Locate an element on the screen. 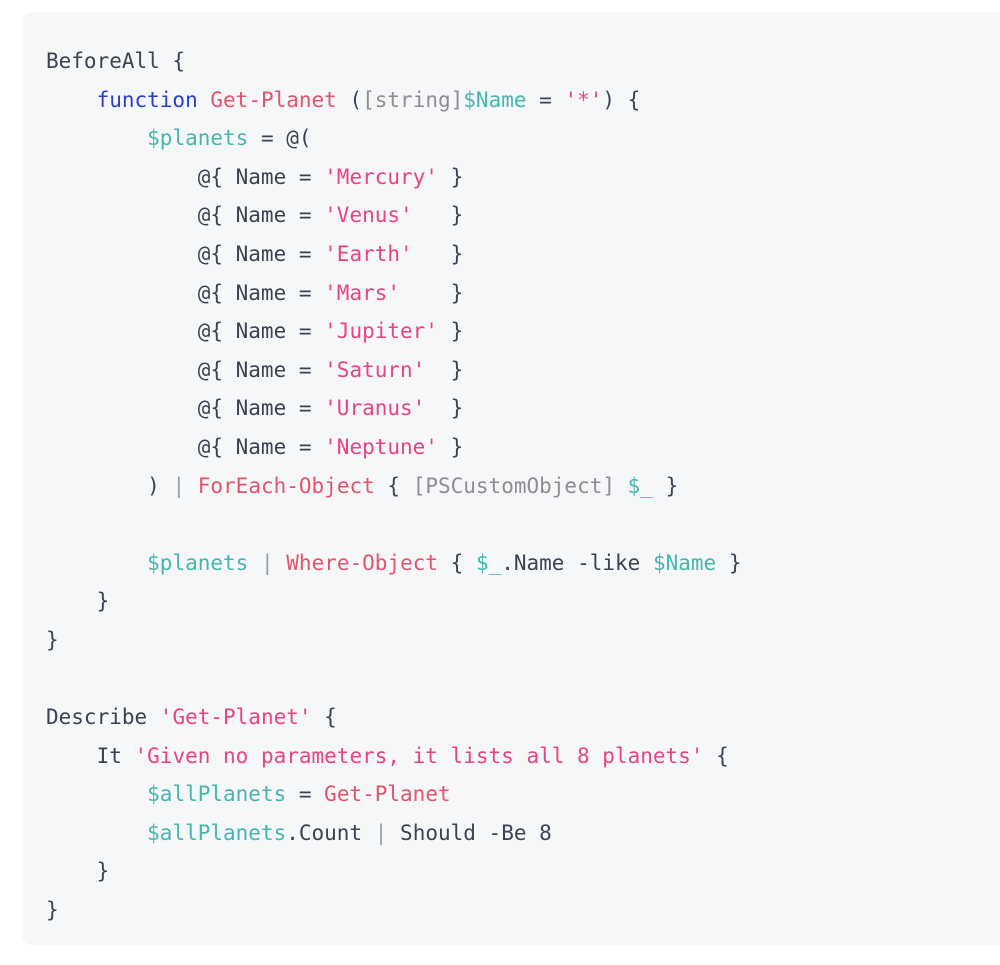  code-token: 'Saturn' is located at coordinates (375, 369).